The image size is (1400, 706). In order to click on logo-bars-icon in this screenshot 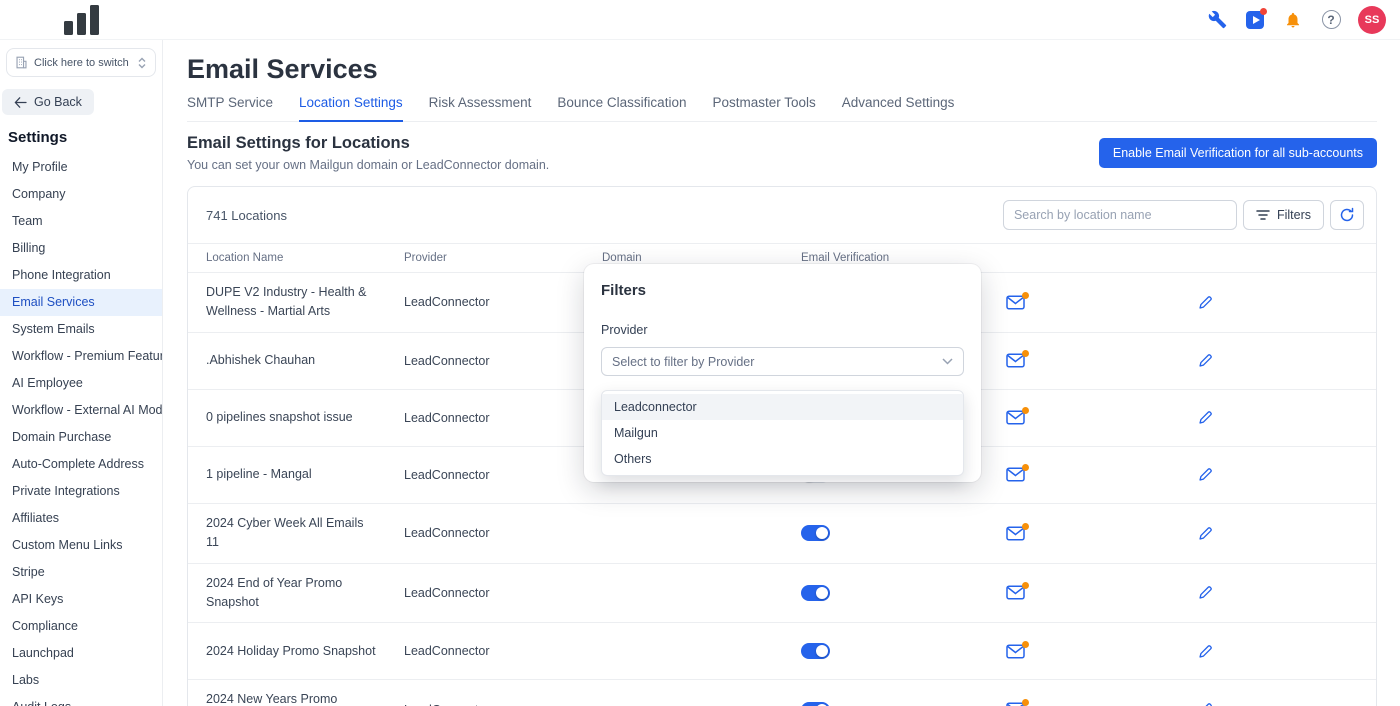, I will do `click(81, 19)`.